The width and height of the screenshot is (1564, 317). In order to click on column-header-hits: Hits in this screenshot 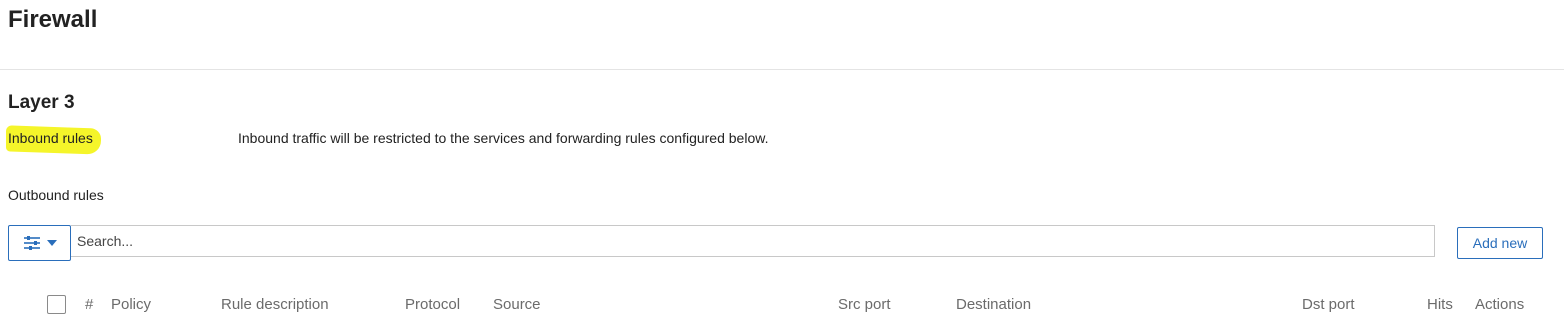, I will do `click(1440, 304)`.